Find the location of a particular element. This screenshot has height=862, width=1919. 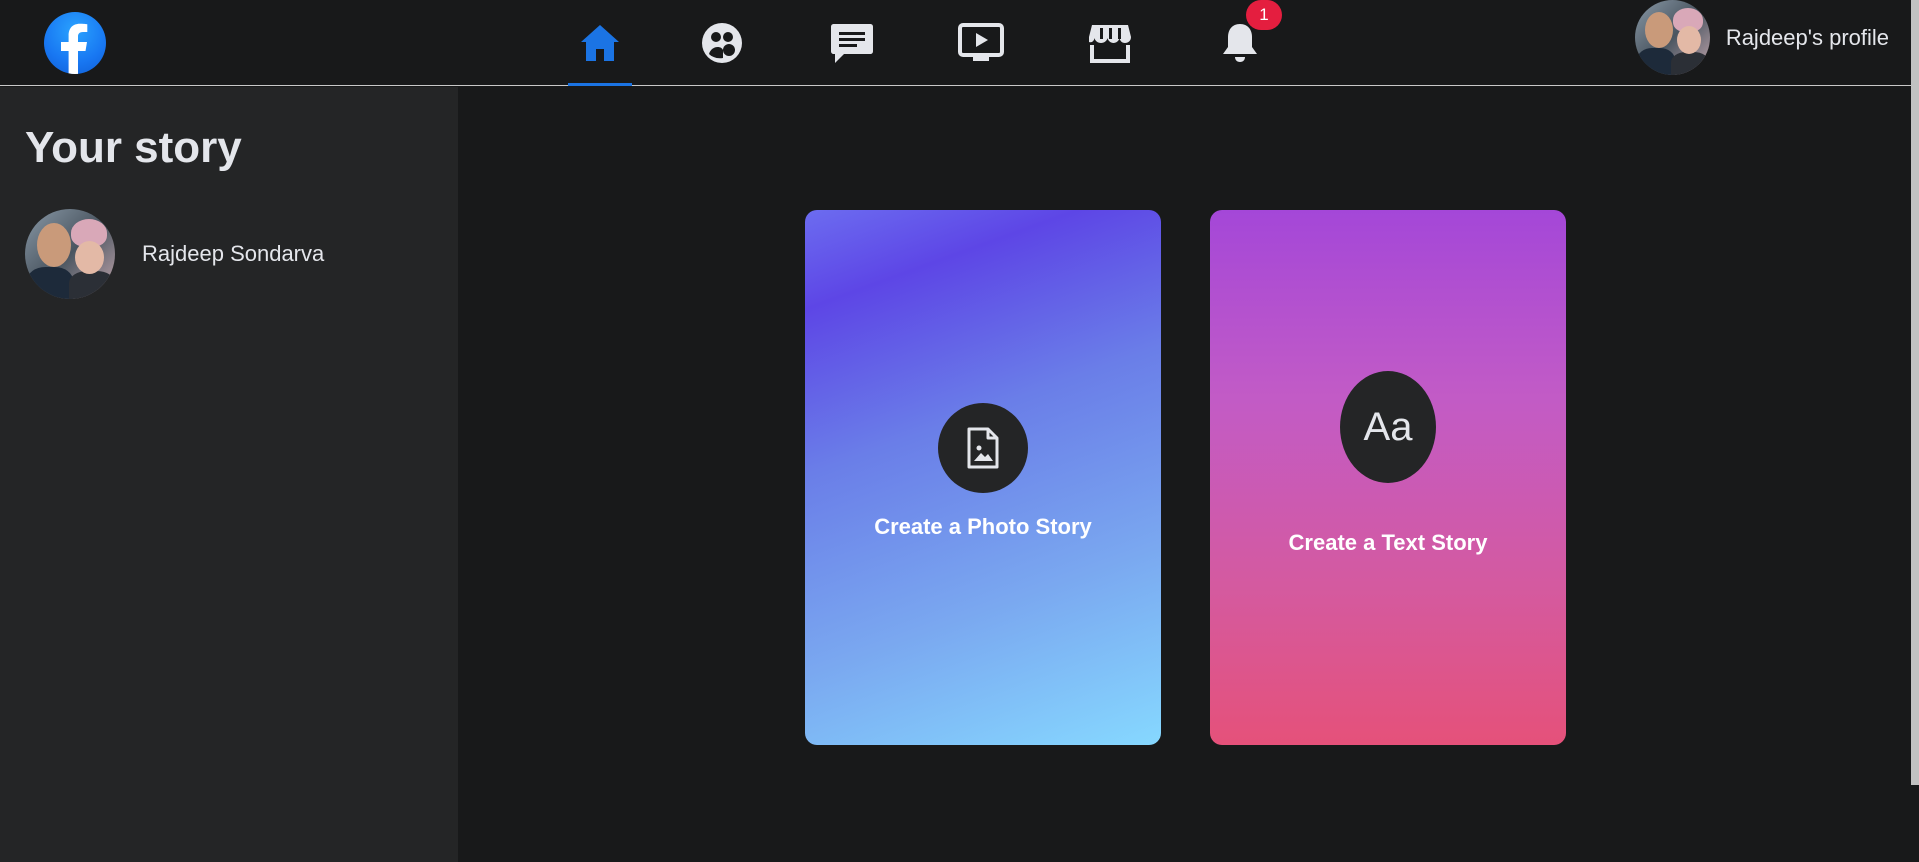

story-user-name: Rajdeep Sondarva is located at coordinates (233, 253).